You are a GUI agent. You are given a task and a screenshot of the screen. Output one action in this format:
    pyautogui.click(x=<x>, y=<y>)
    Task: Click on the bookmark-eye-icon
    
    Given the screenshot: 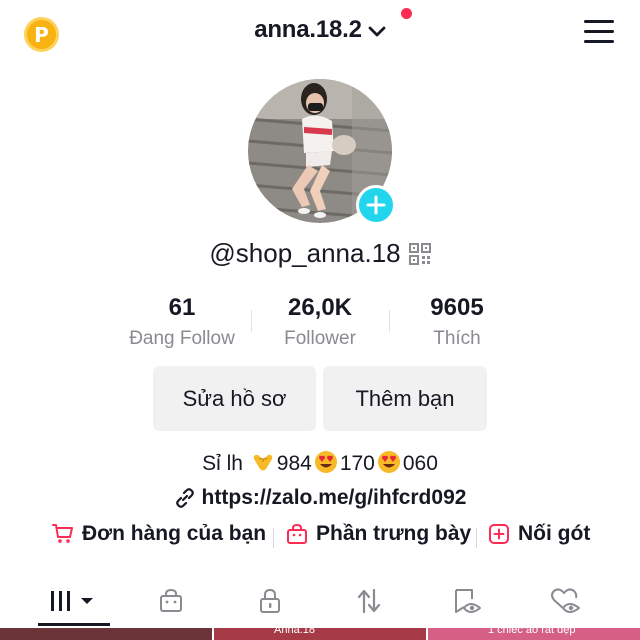 What is the action you would take?
    pyautogui.click(x=468, y=601)
    